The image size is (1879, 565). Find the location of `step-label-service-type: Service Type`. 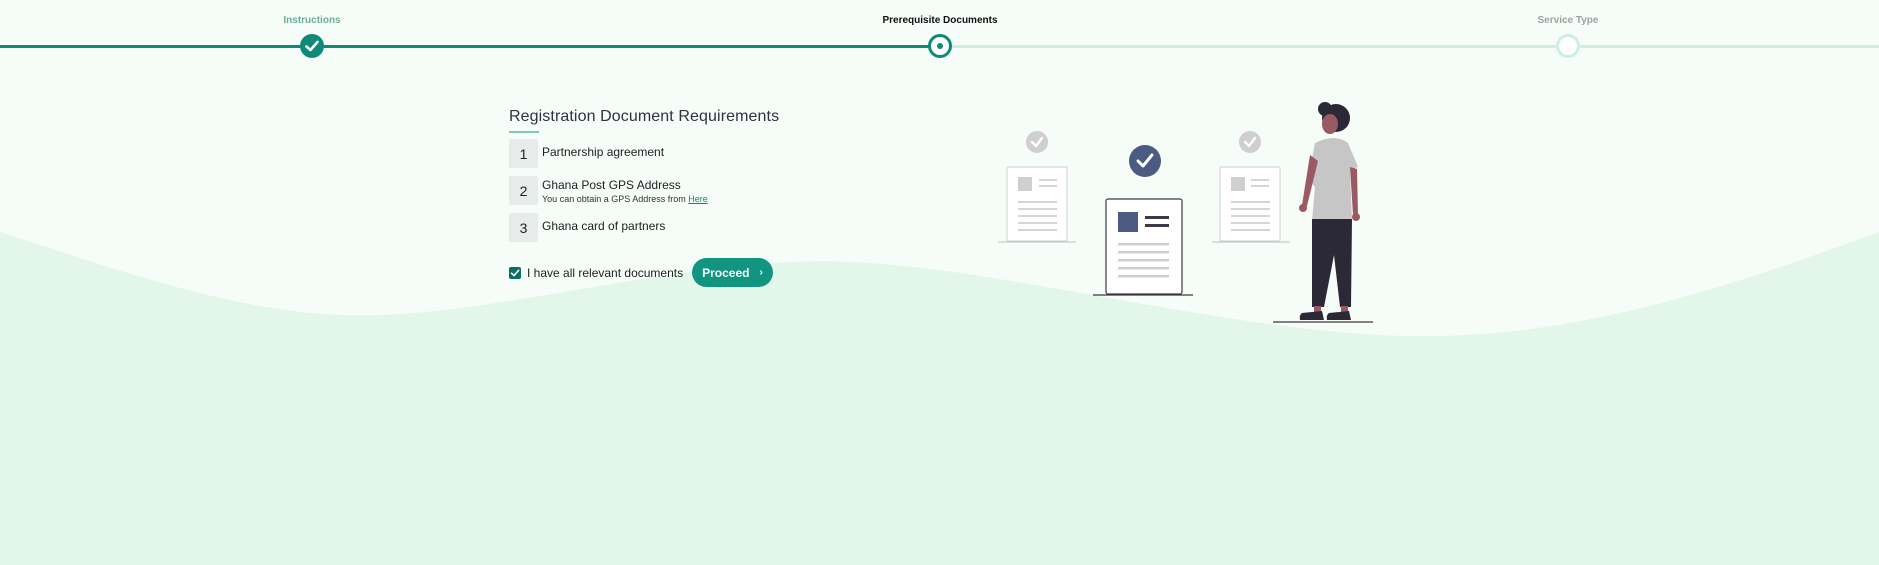

step-label-service-type: Service Type is located at coordinates (1568, 20).